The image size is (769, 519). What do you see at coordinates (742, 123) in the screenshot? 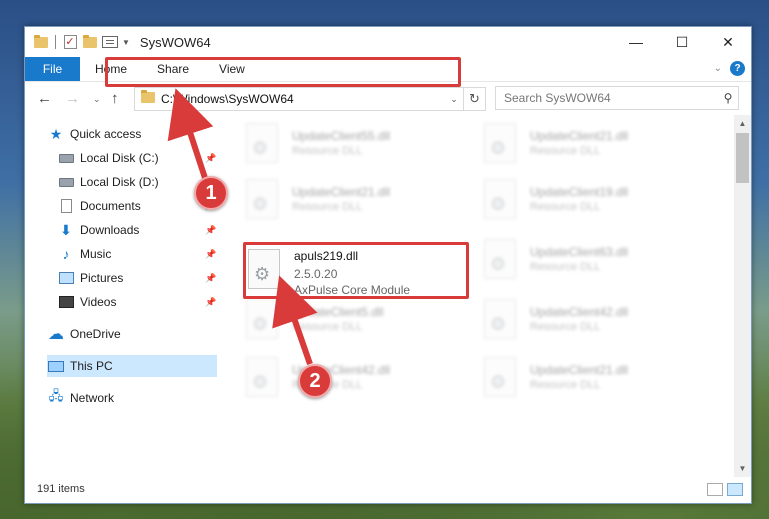
I see `scroll-up-icon: ▲` at bounding box center [742, 123].